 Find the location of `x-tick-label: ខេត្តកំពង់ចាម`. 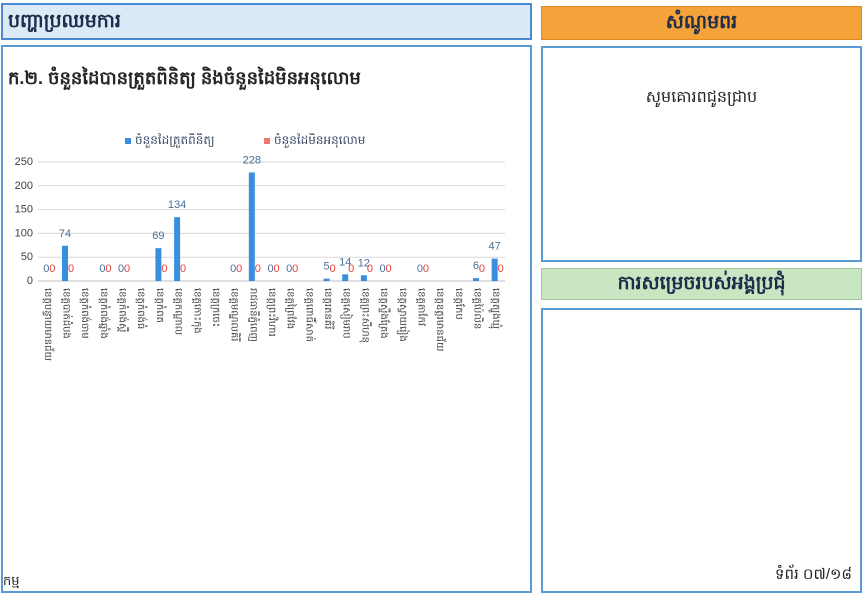

x-tick-label: ខេត្តកំពង់ចាម is located at coordinates (85, 313).